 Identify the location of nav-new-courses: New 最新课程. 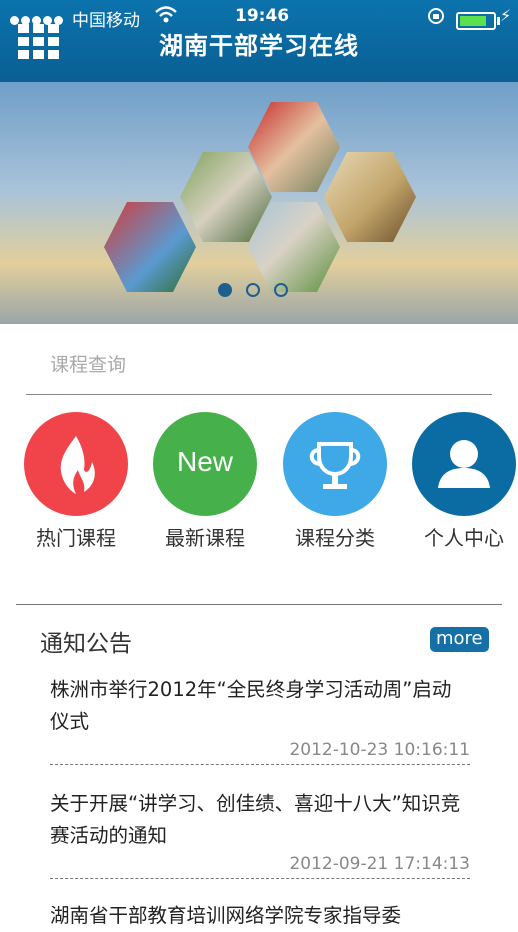
(205, 483).